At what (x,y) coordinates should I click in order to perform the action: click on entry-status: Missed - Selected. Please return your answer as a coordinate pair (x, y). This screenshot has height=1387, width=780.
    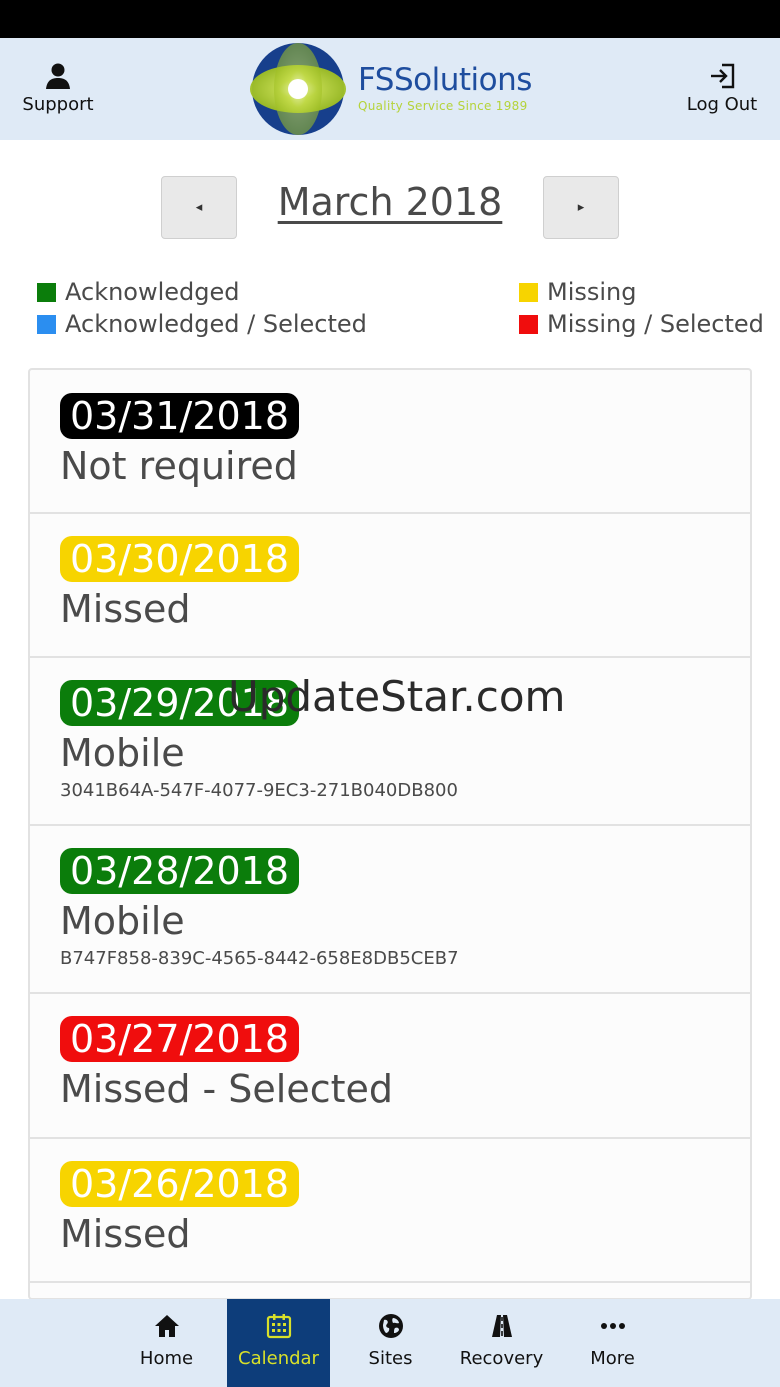
    Looking at the image, I should click on (227, 1089).